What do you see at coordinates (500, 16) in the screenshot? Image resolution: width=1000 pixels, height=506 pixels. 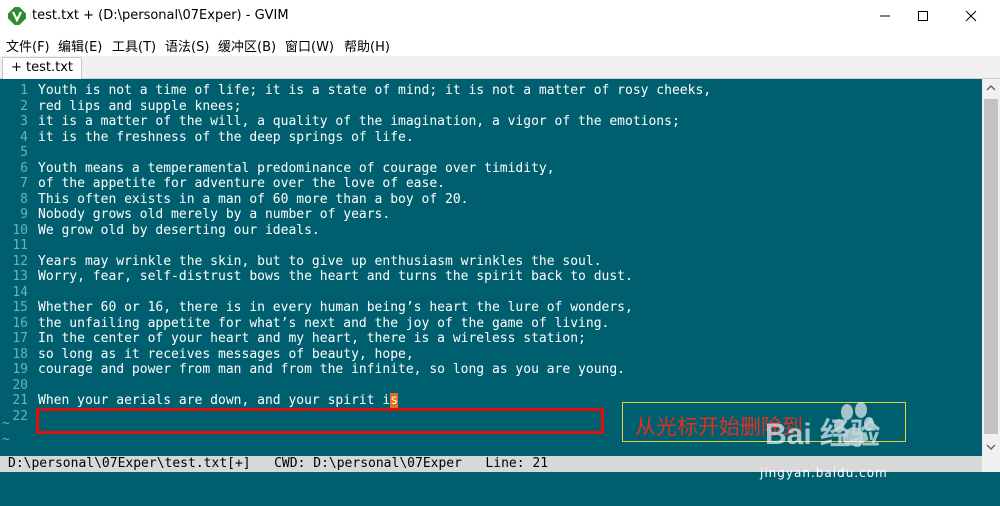 I see `title-bar: test.txt + (D:\personal\07Exper) - GVIM` at bounding box center [500, 16].